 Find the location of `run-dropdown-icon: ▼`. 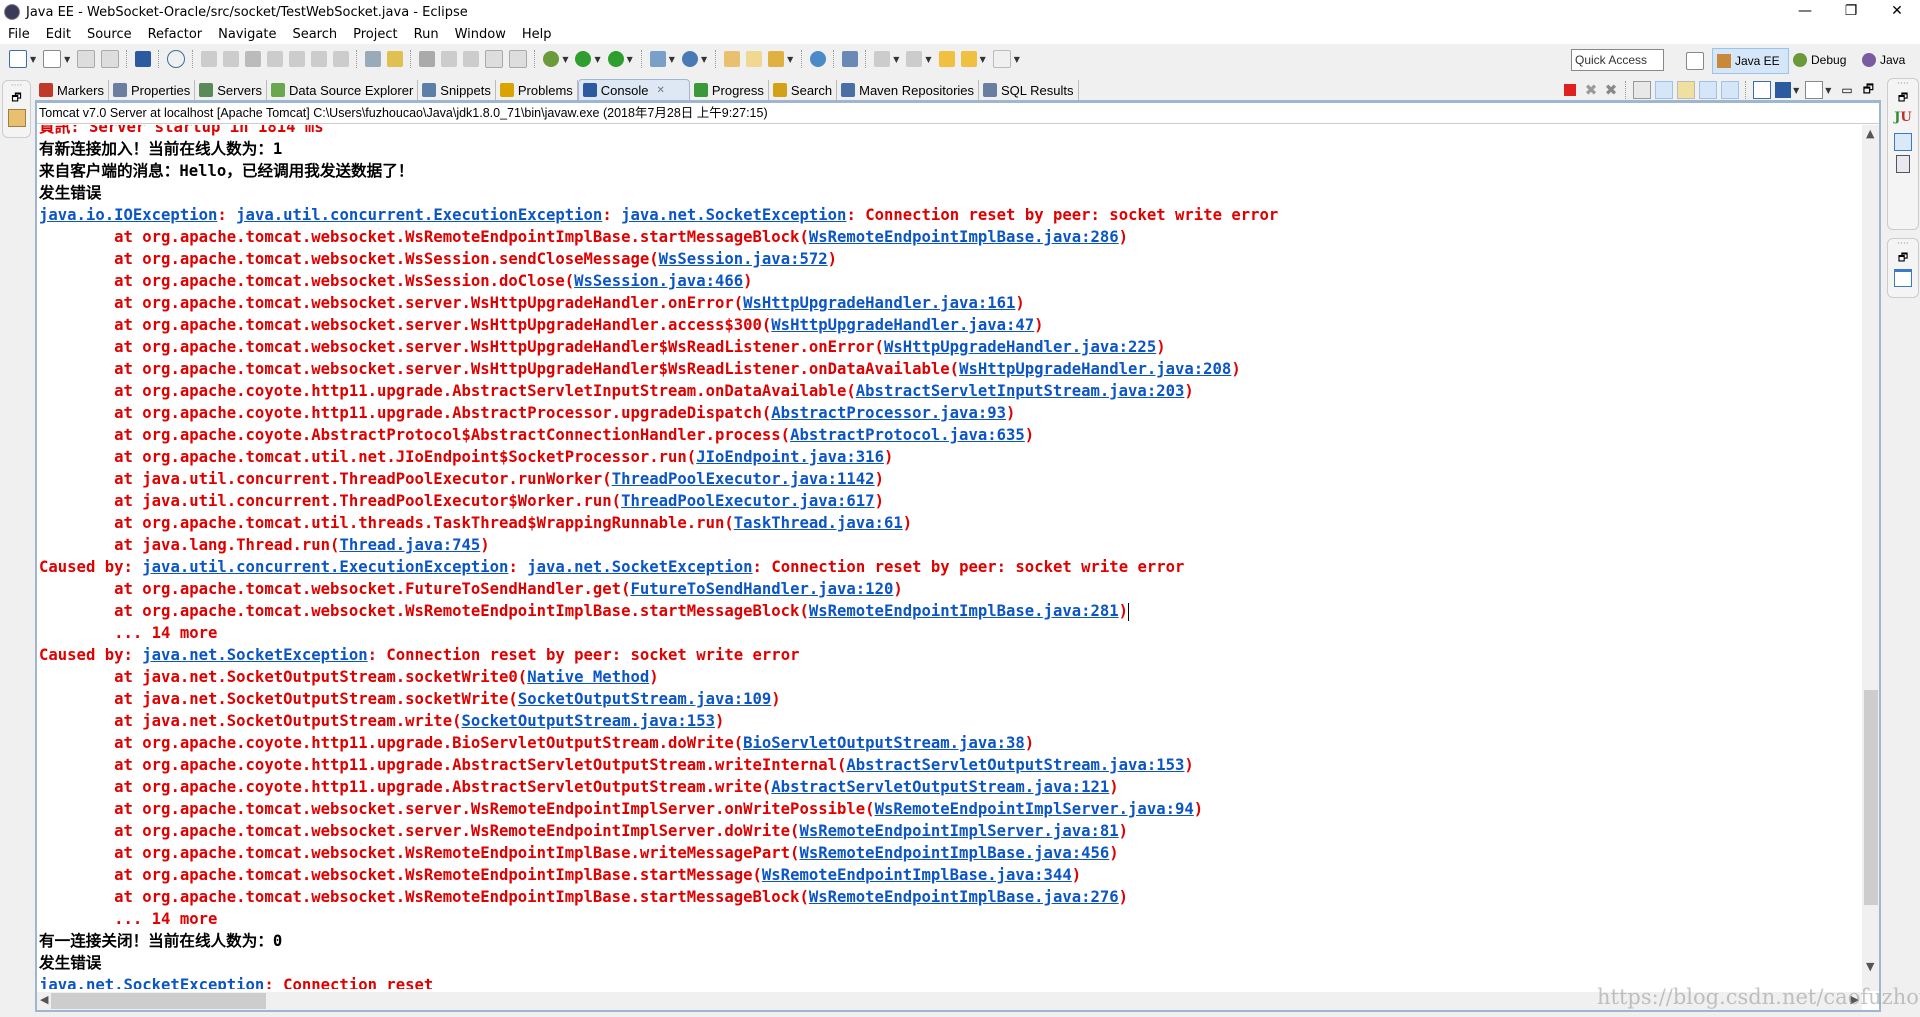

run-dropdown-icon: ▼ is located at coordinates (597, 59).